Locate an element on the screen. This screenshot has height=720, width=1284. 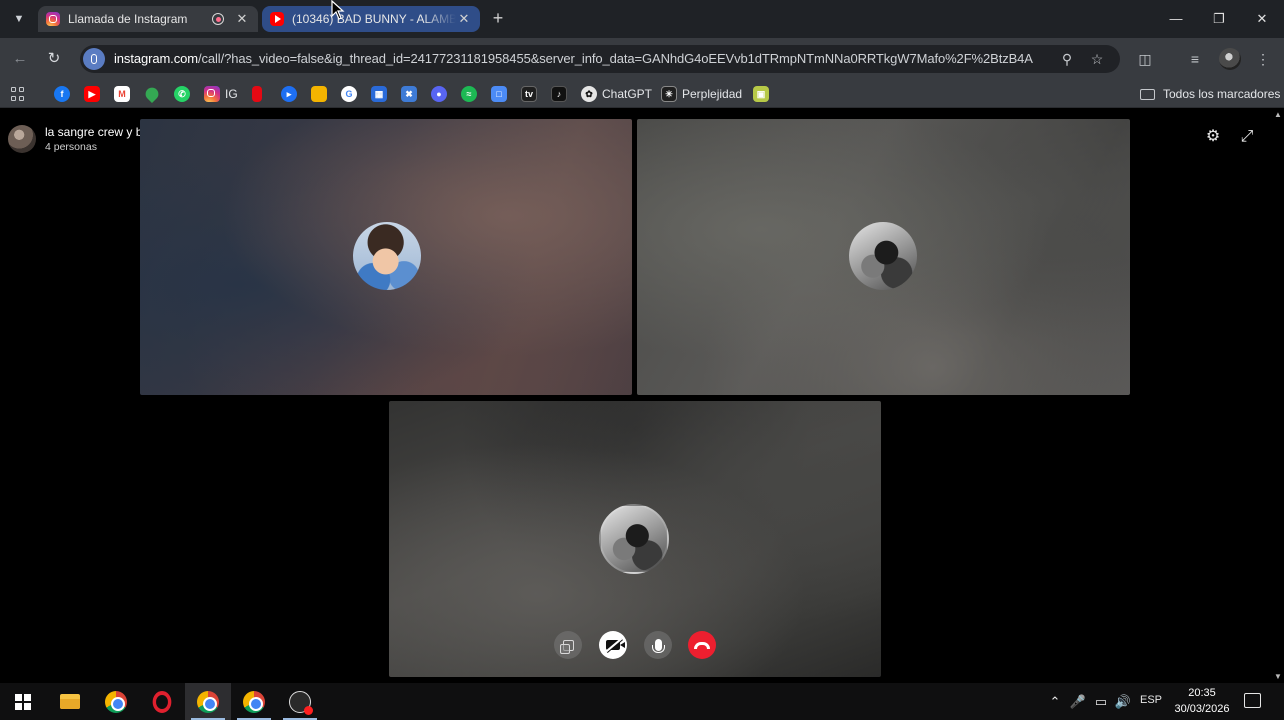
tab-title: Llamada de Instagram is located at coordinates (128, 19).